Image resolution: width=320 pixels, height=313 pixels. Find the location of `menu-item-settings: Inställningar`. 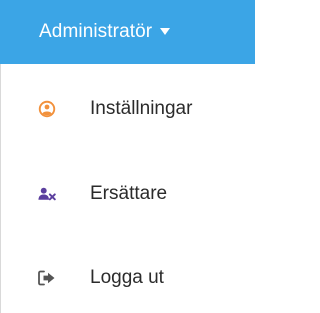

menu-item-settings: Inställningar is located at coordinates (128, 109).